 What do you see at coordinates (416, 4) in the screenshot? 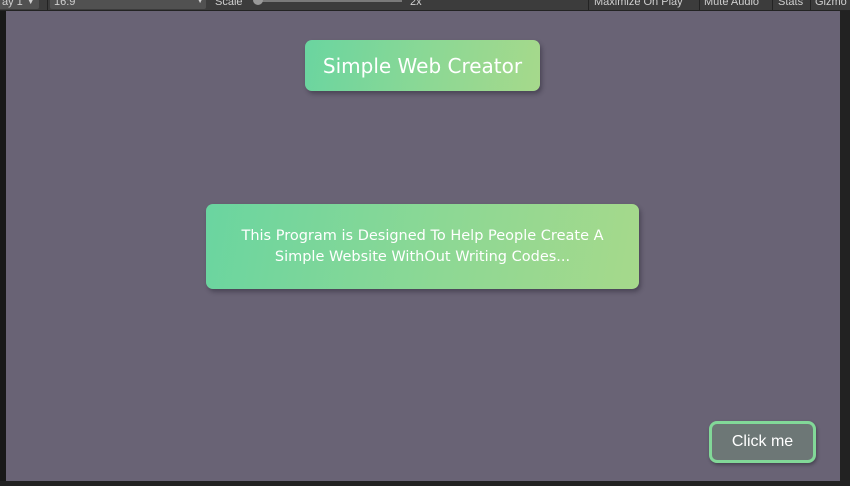
I see `scale-value: 2x` at bounding box center [416, 4].